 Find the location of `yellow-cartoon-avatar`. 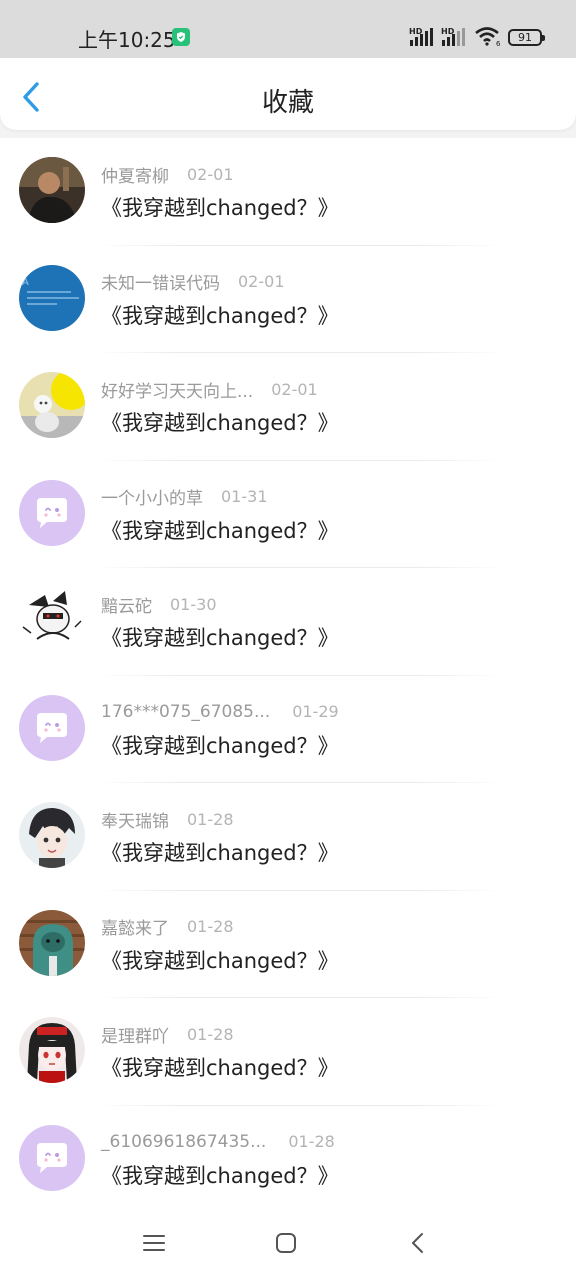

yellow-cartoon-avatar is located at coordinates (52, 405).